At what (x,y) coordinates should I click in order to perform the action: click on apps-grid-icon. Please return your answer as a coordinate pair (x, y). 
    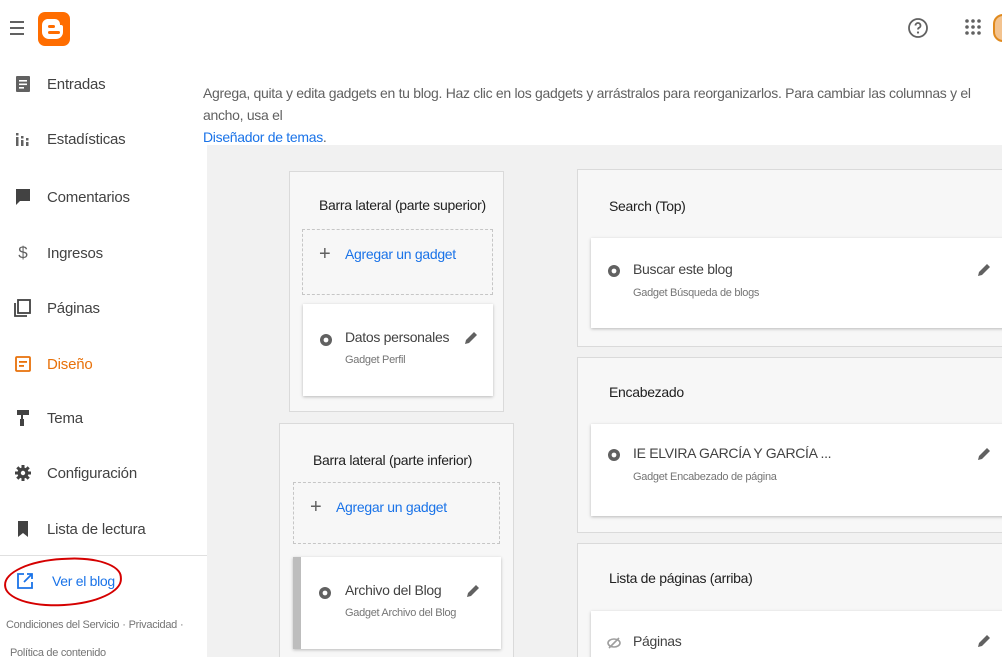
    Looking at the image, I should click on (973, 27).